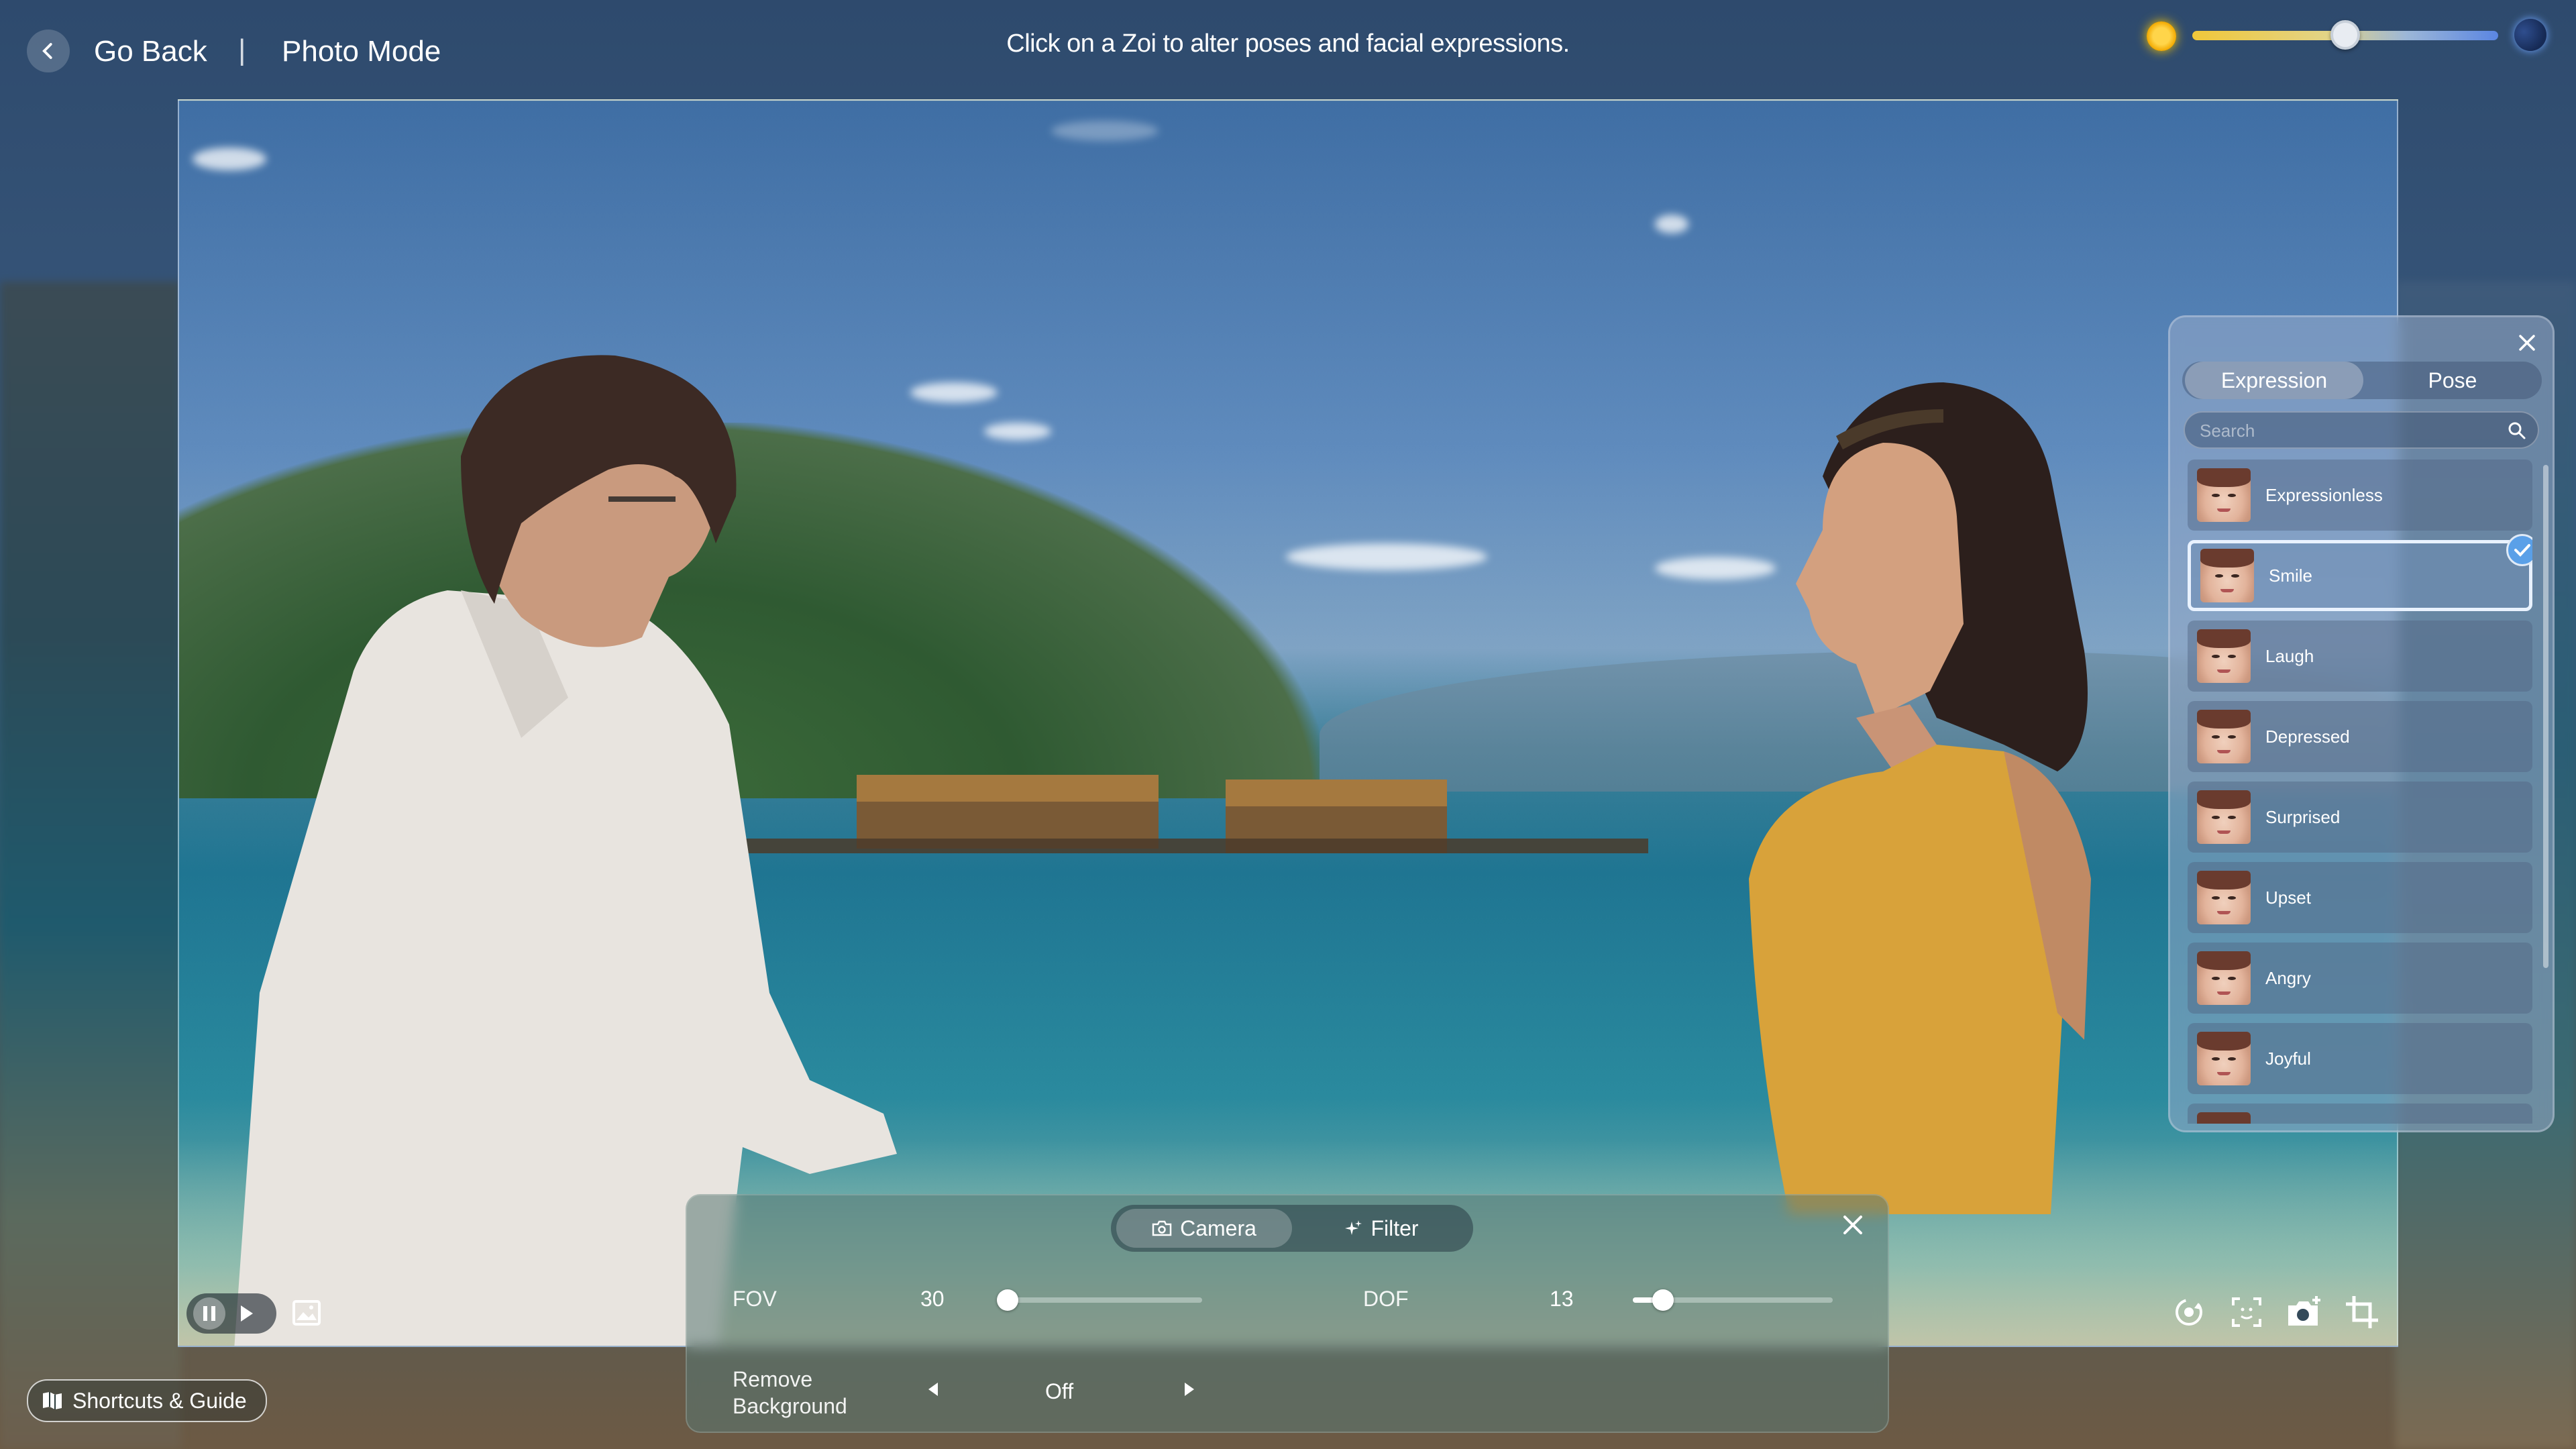 This screenshot has height=1449, width=2576. I want to click on sun-icon, so click(2161, 36).